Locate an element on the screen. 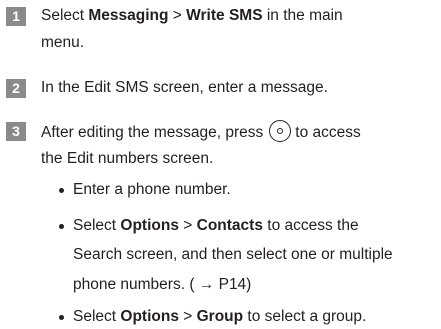 Image resolution: width=441 pixels, height=329 pixels. menu-item-write-sms: Write SMS is located at coordinates (224, 15).